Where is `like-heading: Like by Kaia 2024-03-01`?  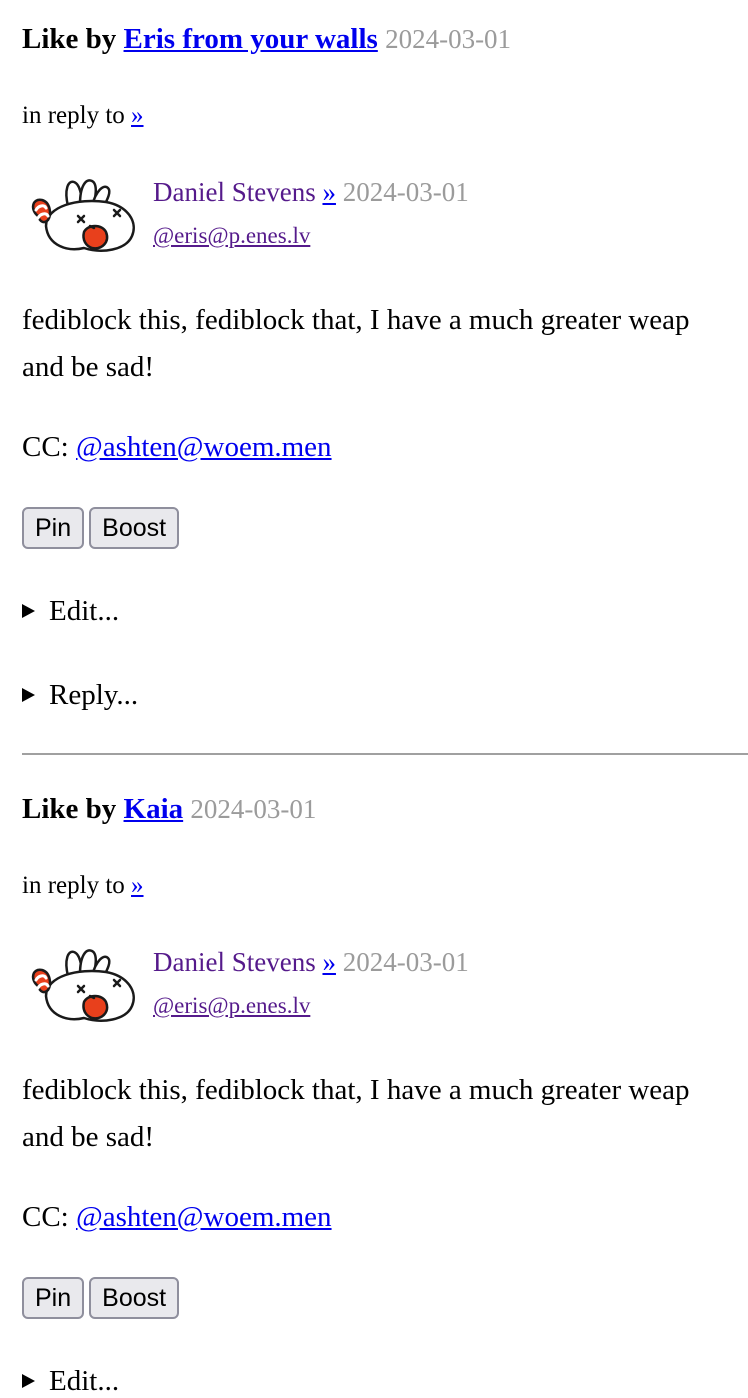
like-heading: Like by Kaia 2024-03-01 is located at coordinates (169, 809).